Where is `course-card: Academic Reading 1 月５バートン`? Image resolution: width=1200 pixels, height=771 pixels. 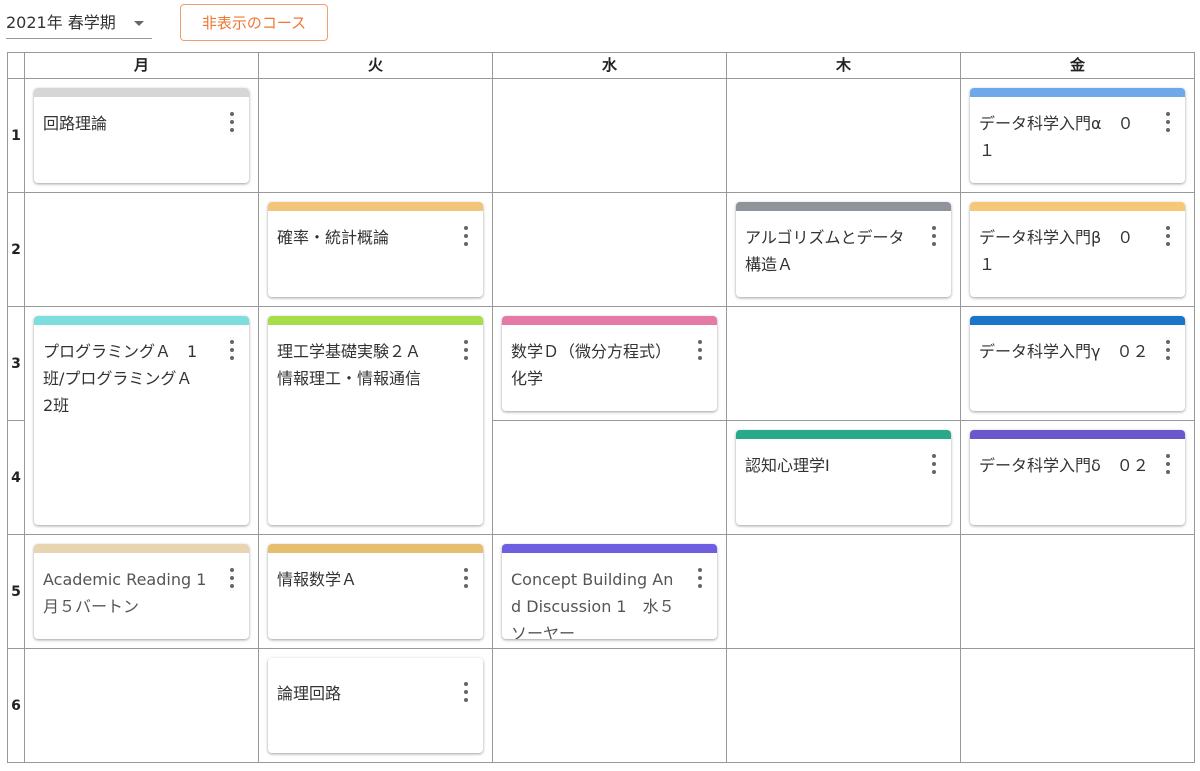 course-card: Academic Reading 1 月５バートン is located at coordinates (141, 591).